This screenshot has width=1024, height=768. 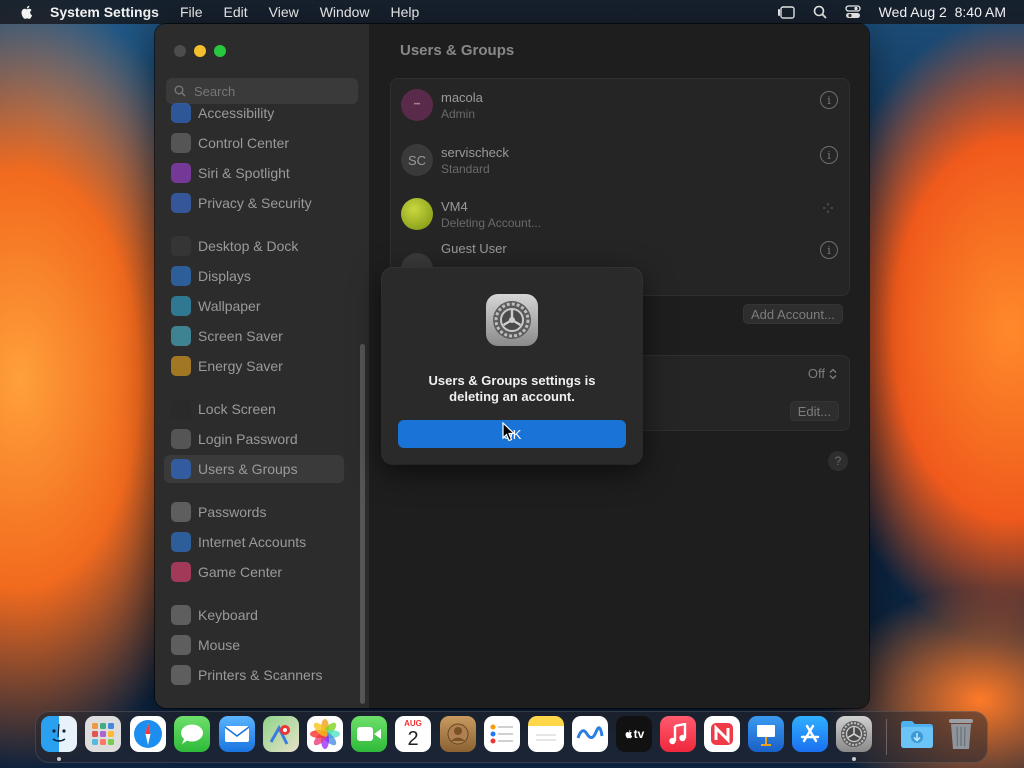 I want to click on sidebar-item-desktop-dock: Desktop & Dock, so click(x=254, y=246).